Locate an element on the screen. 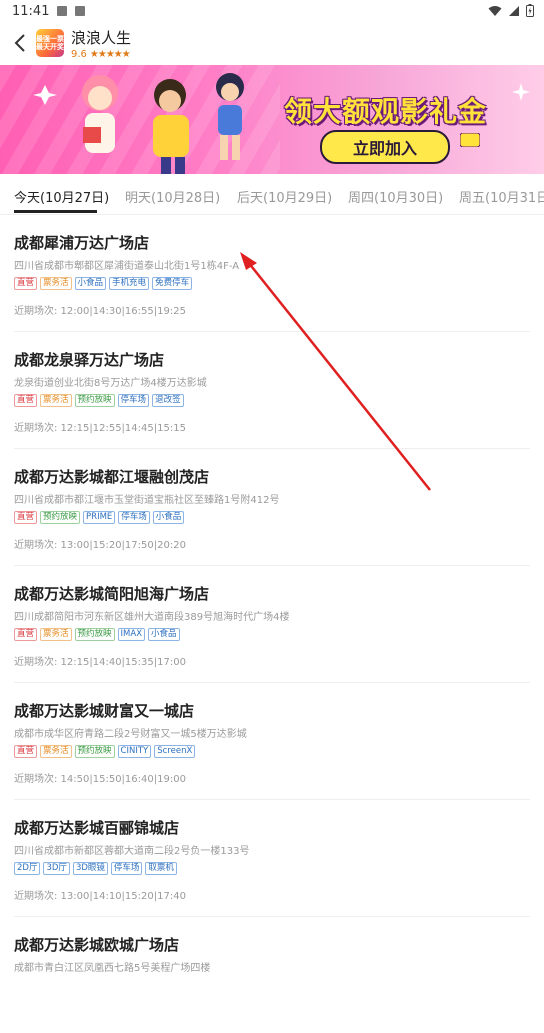 This screenshot has height=1033, width=544. back-button is located at coordinates (20, 43).